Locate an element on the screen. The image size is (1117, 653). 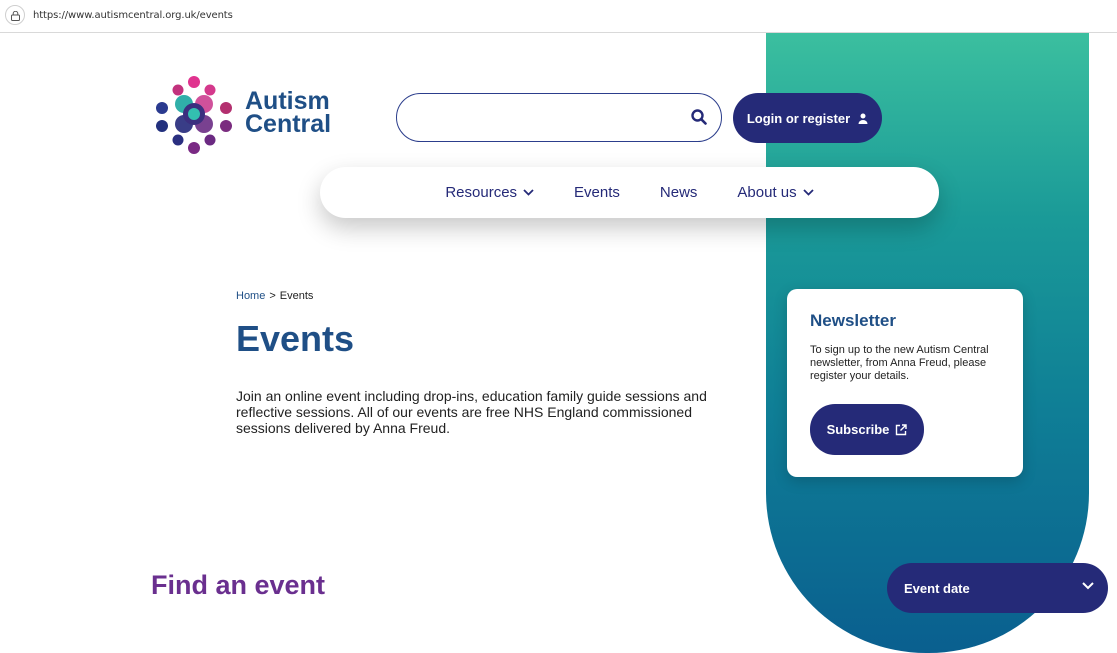
search-box is located at coordinates (559, 117).